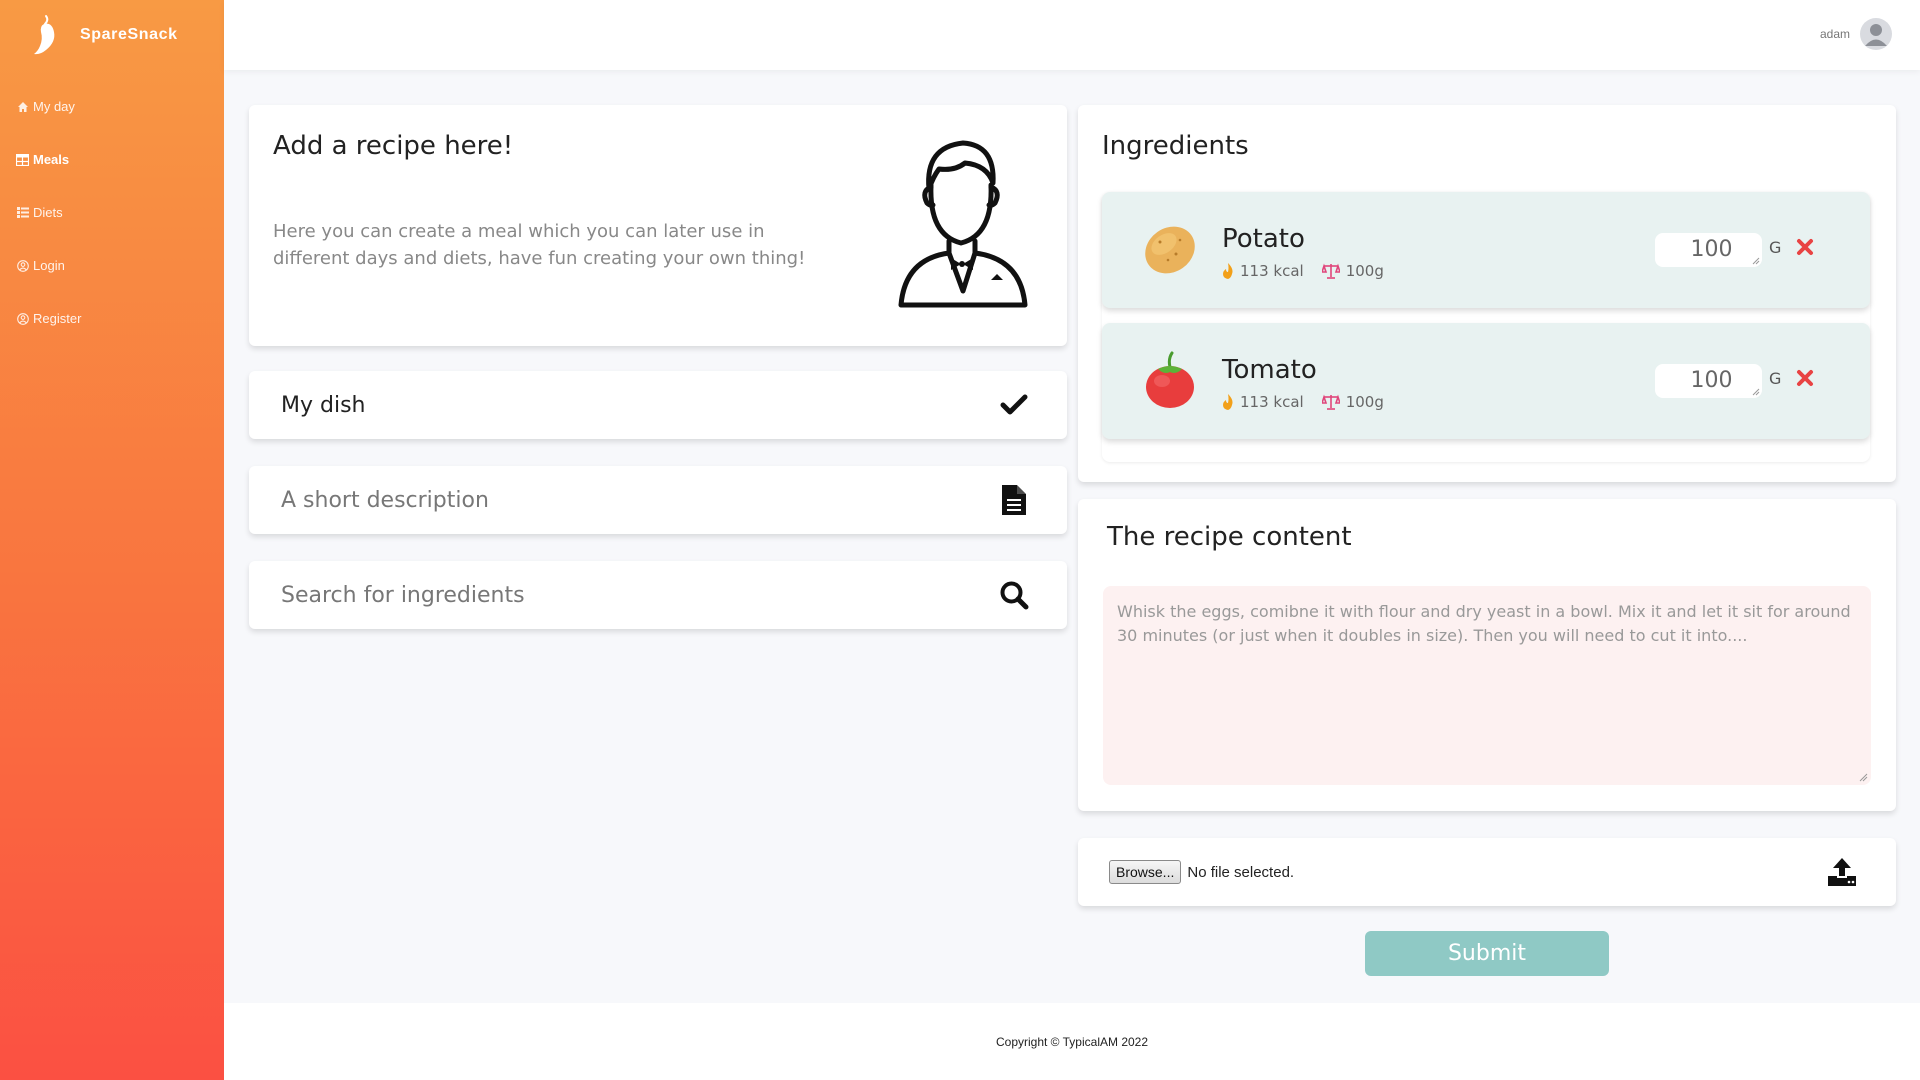 This screenshot has height=1080, width=1920. What do you see at coordinates (1487, 872) in the screenshot?
I see `file-upload-field: Browse... No file selected.` at bounding box center [1487, 872].